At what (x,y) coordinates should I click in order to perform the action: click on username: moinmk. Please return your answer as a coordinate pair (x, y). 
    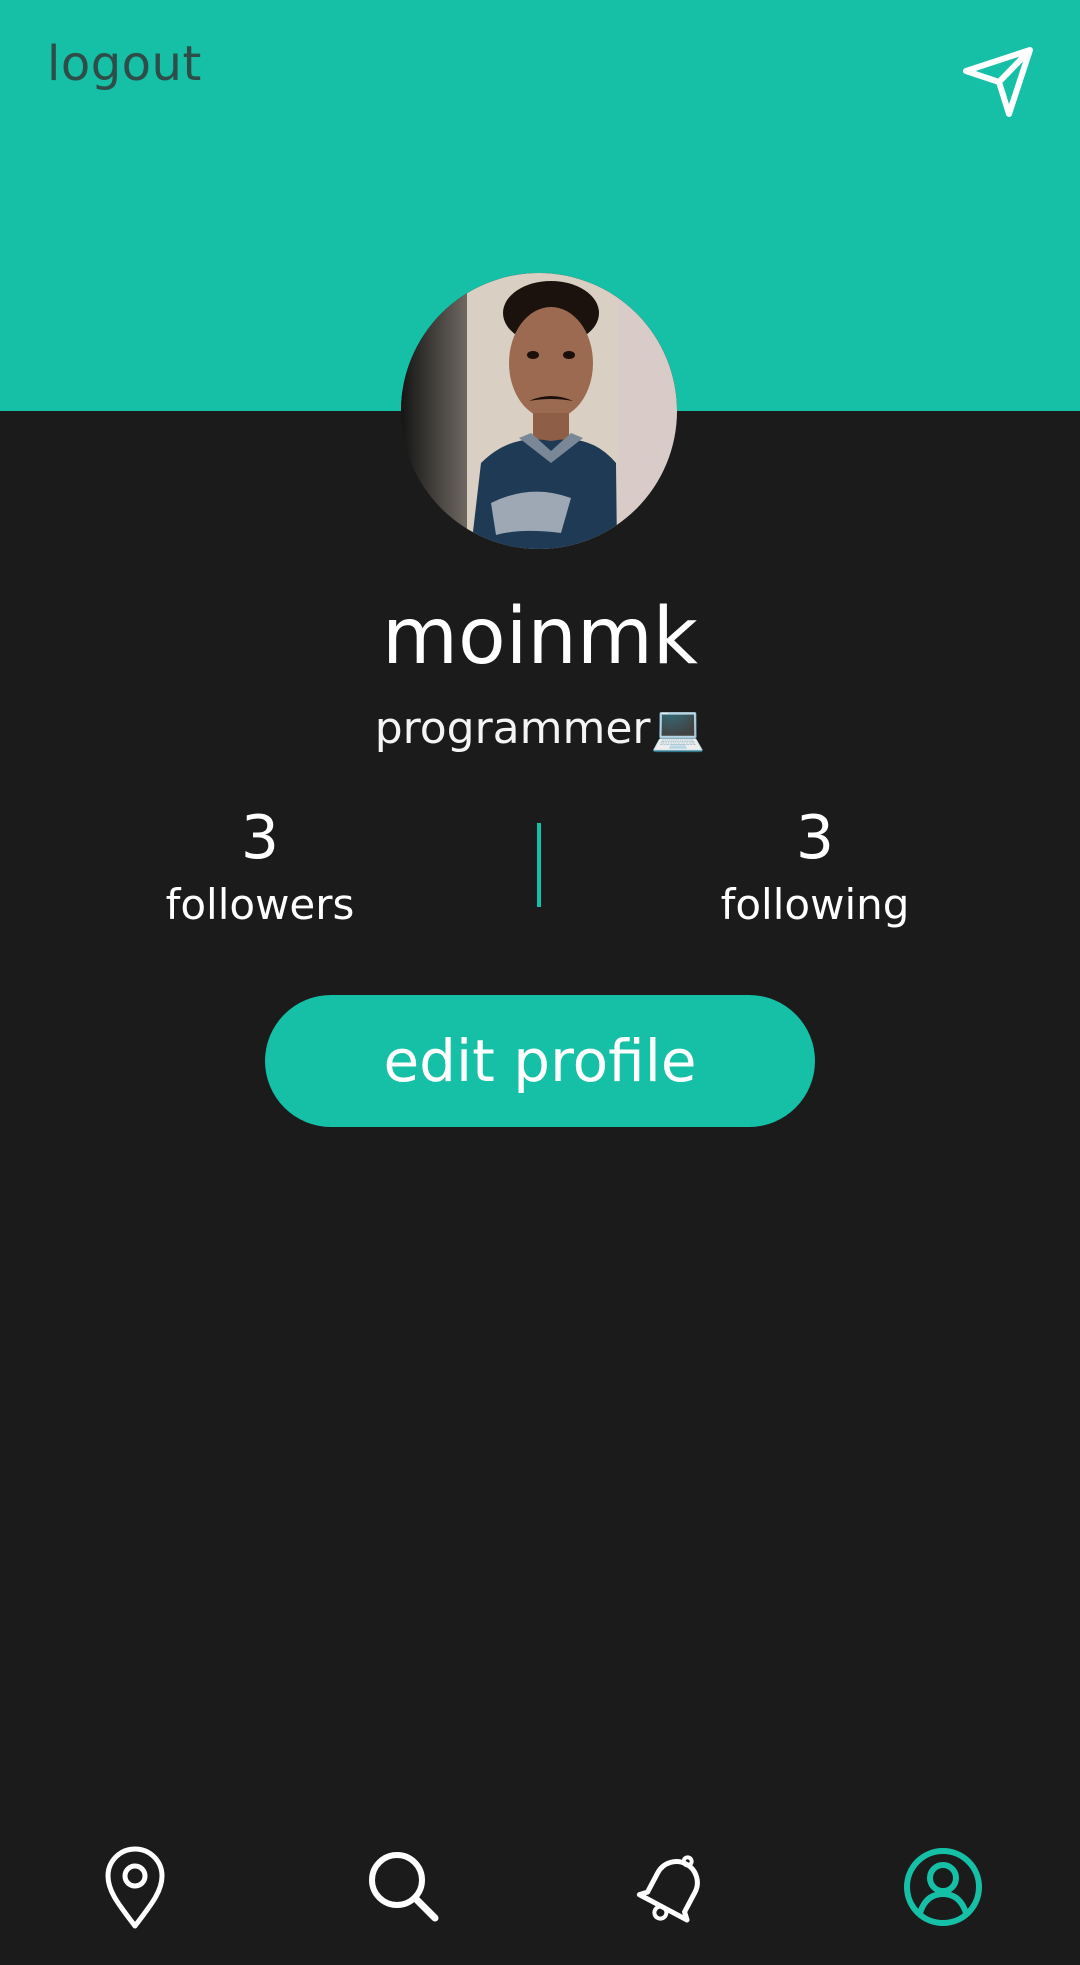
    Looking at the image, I should click on (540, 637).